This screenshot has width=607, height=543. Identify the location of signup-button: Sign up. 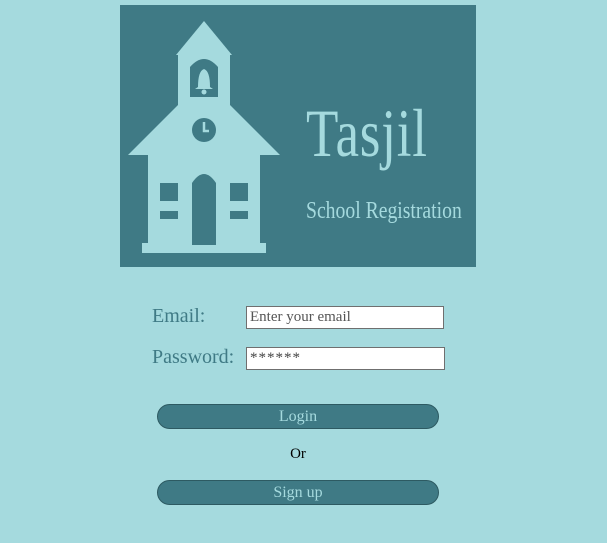
(298, 492).